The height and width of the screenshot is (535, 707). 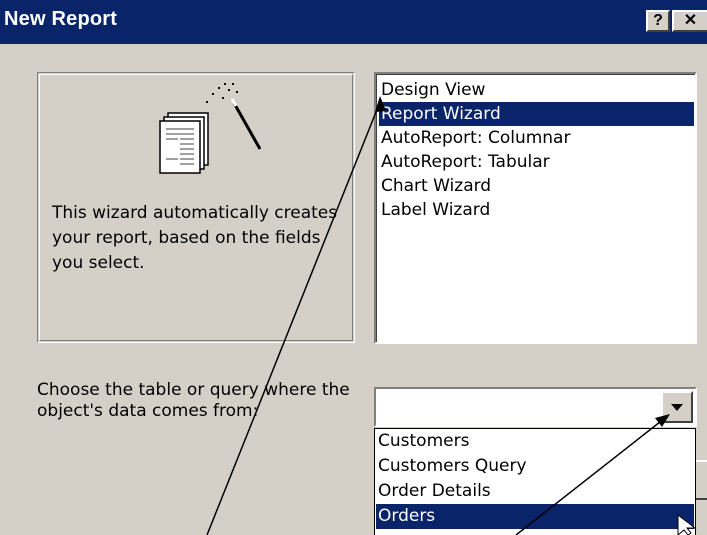 What do you see at coordinates (464, 162) in the screenshot?
I see `report-type-item: AutoReport: Tabular` at bounding box center [464, 162].